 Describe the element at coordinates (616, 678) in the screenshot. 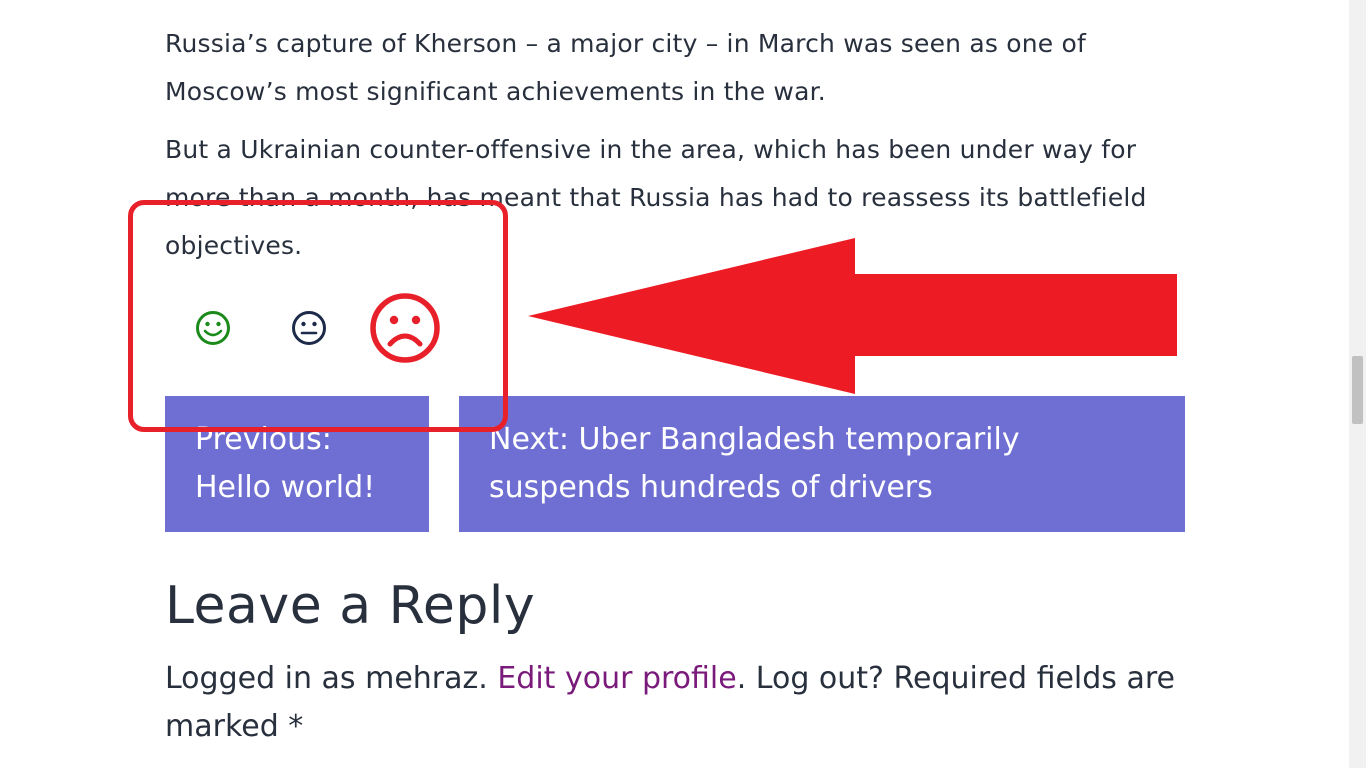

I see `edit-profile-link: Edit your profile` at that location.